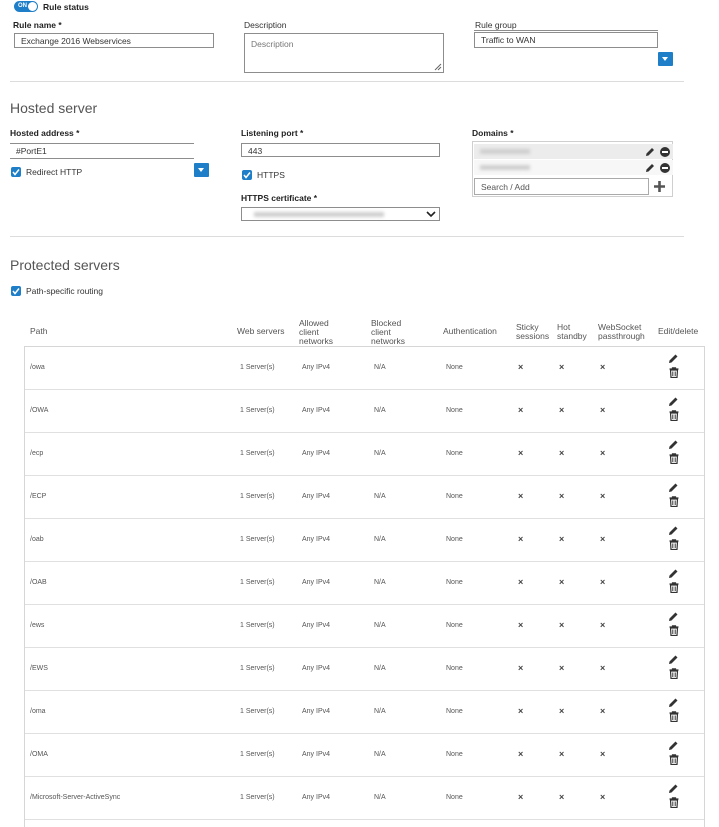  What do you see at coordinates (37, 625) in the screenshot?
I see `row-path: /ews` at bounding box center [37, 625].